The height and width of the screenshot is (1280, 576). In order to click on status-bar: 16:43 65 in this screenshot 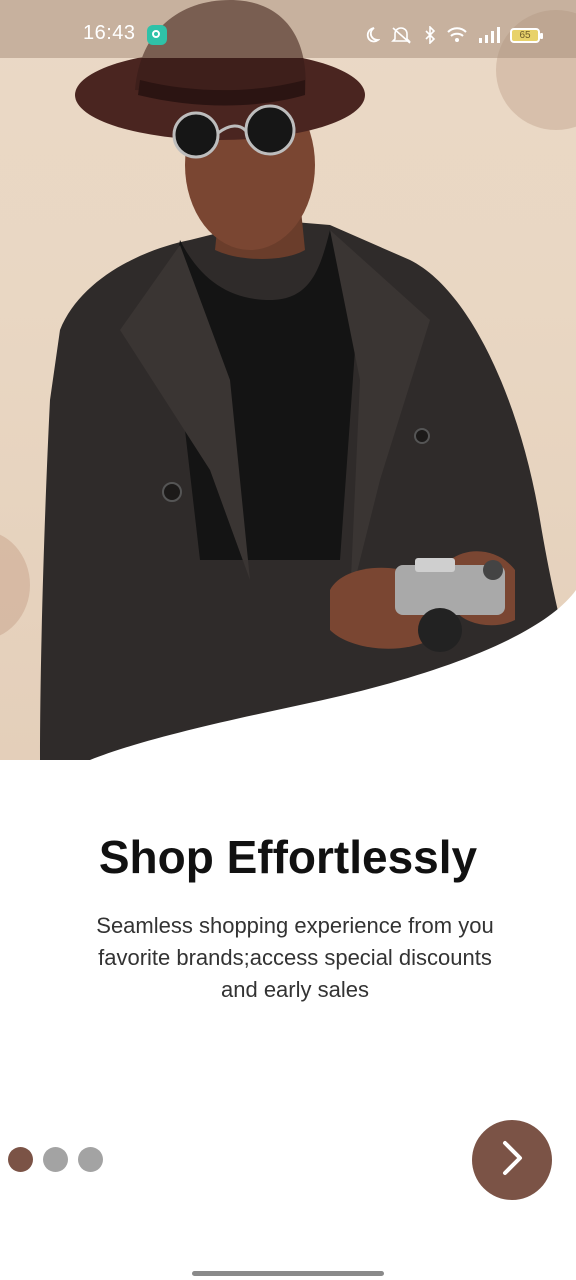, I will do `click(288, 29)`.